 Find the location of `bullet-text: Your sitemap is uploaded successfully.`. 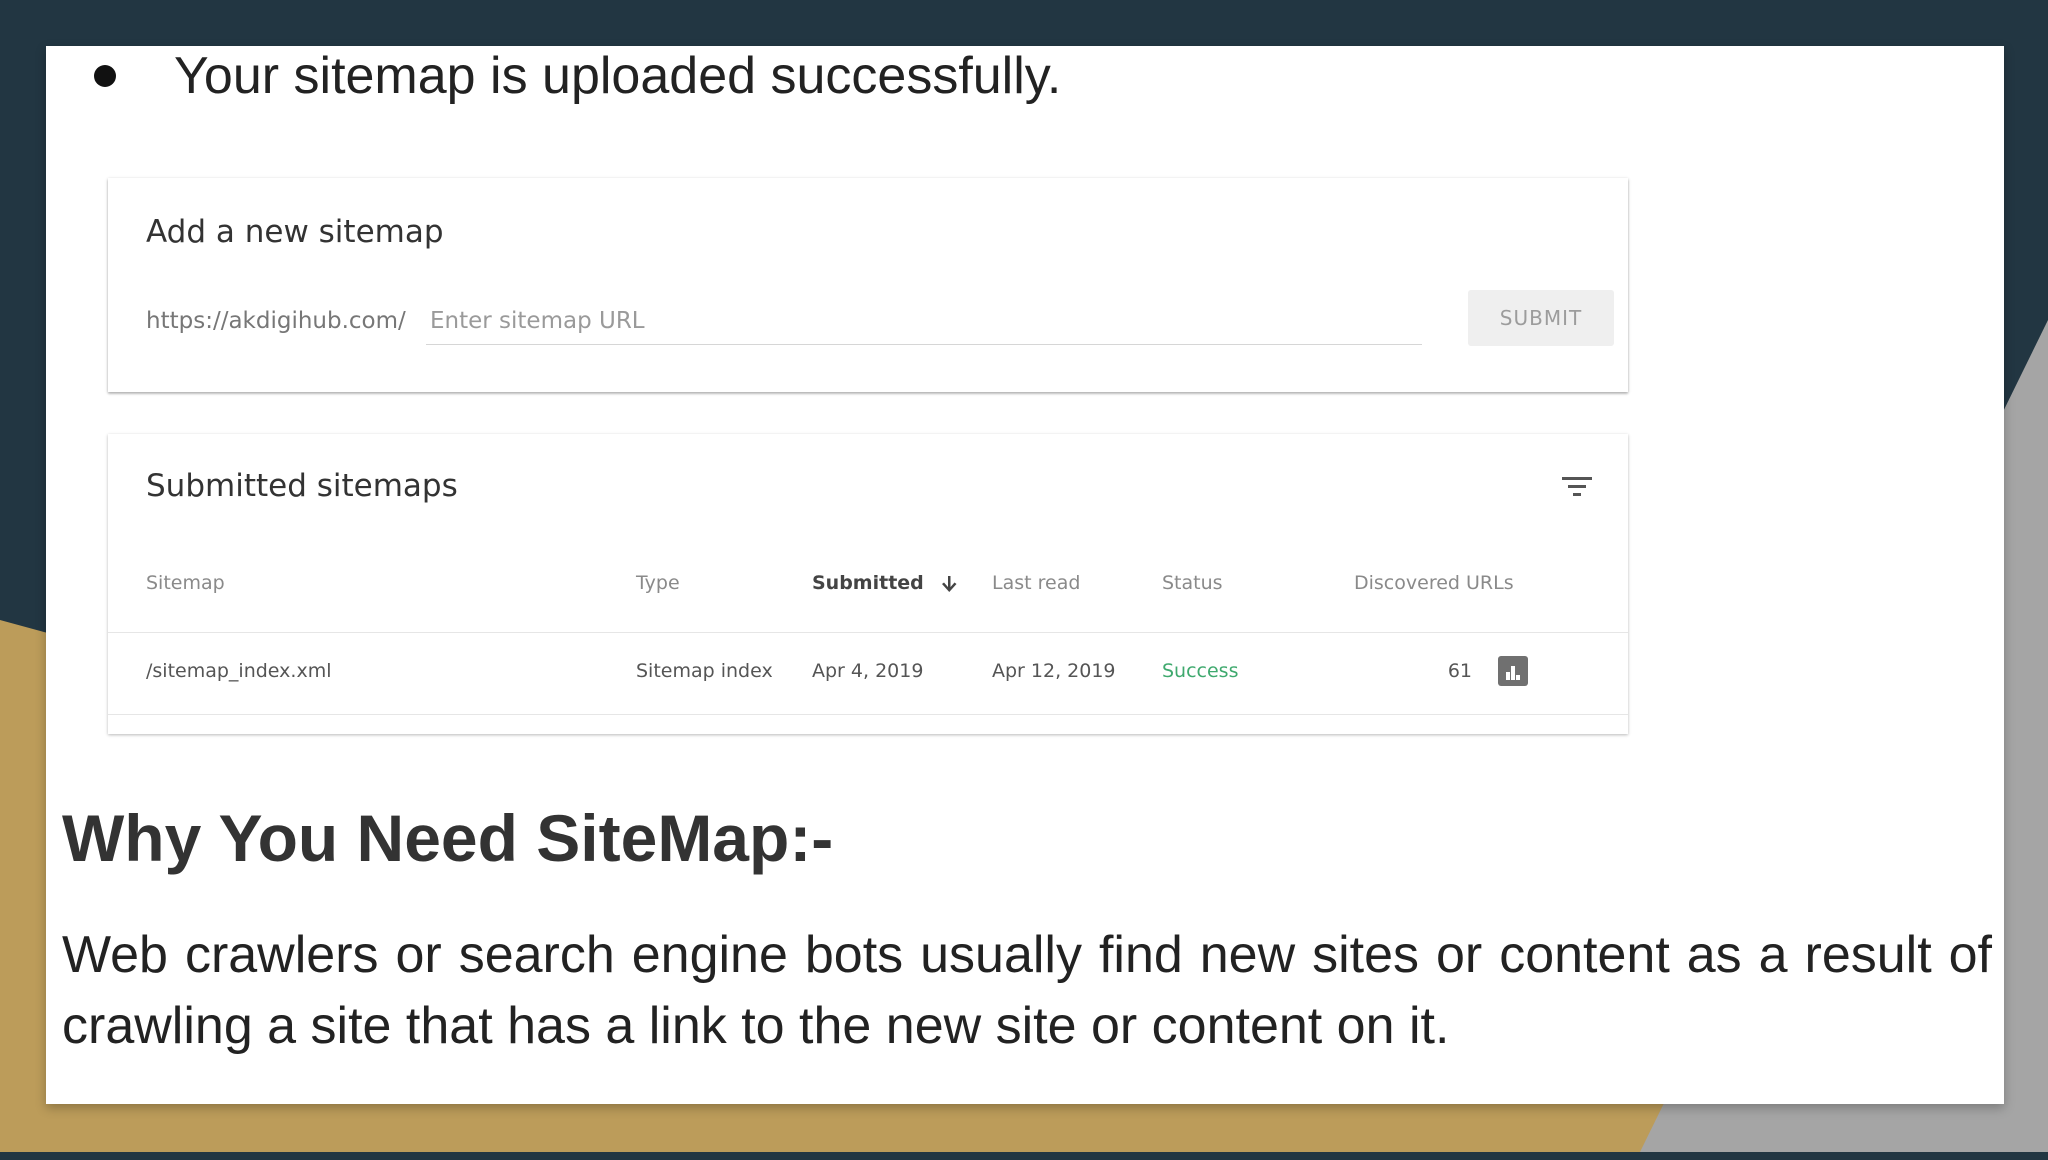

bullet-text: Your sitemap is uploaded successfully. is located at coordinates (618, 76).